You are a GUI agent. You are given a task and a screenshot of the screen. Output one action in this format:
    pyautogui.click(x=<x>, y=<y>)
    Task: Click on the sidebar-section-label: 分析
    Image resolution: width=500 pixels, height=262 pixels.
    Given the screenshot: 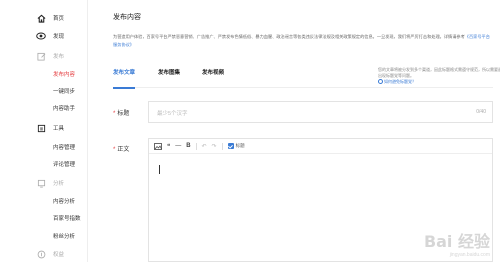 What is the action you would take?
    pyautogui.click(x=59, y=184)
    